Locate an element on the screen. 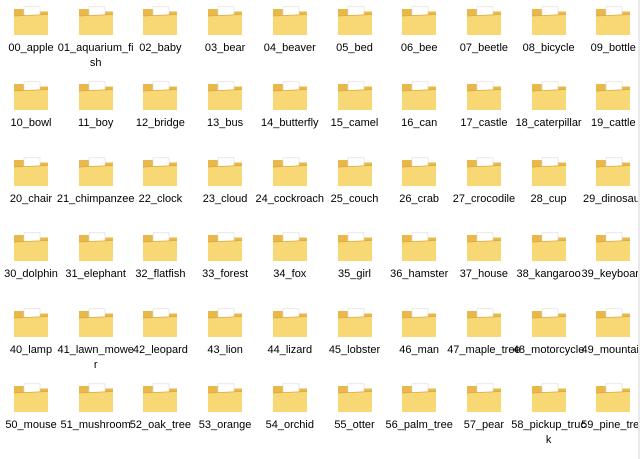  folder-item: 52_oak_tree is located at coordinates (160, 420).